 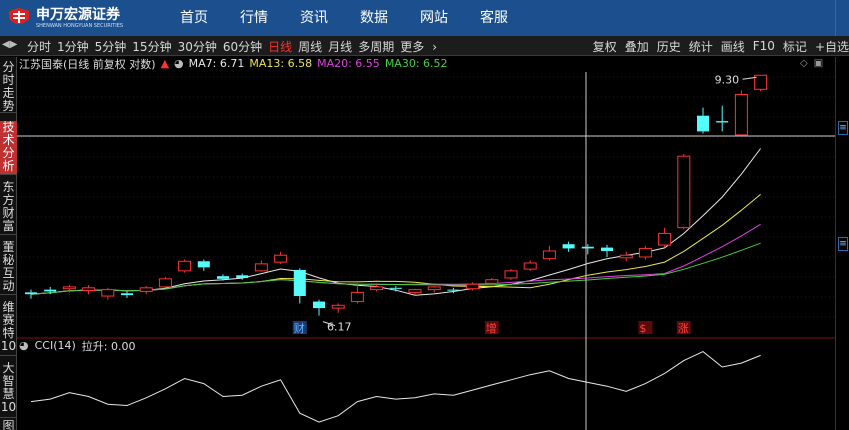 I want to click on nav-news: 资讯, so click(x=314, y=18).